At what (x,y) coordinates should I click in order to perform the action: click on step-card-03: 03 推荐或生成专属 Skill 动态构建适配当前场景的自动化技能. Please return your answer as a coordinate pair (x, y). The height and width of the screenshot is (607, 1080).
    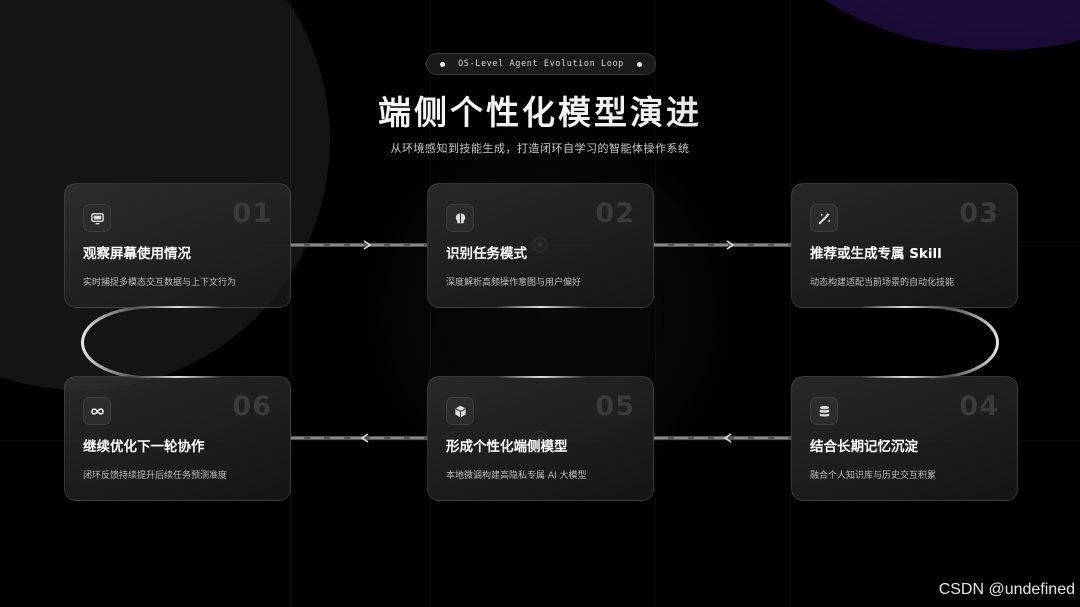
    Looking at the image, I should click on (904, 245).